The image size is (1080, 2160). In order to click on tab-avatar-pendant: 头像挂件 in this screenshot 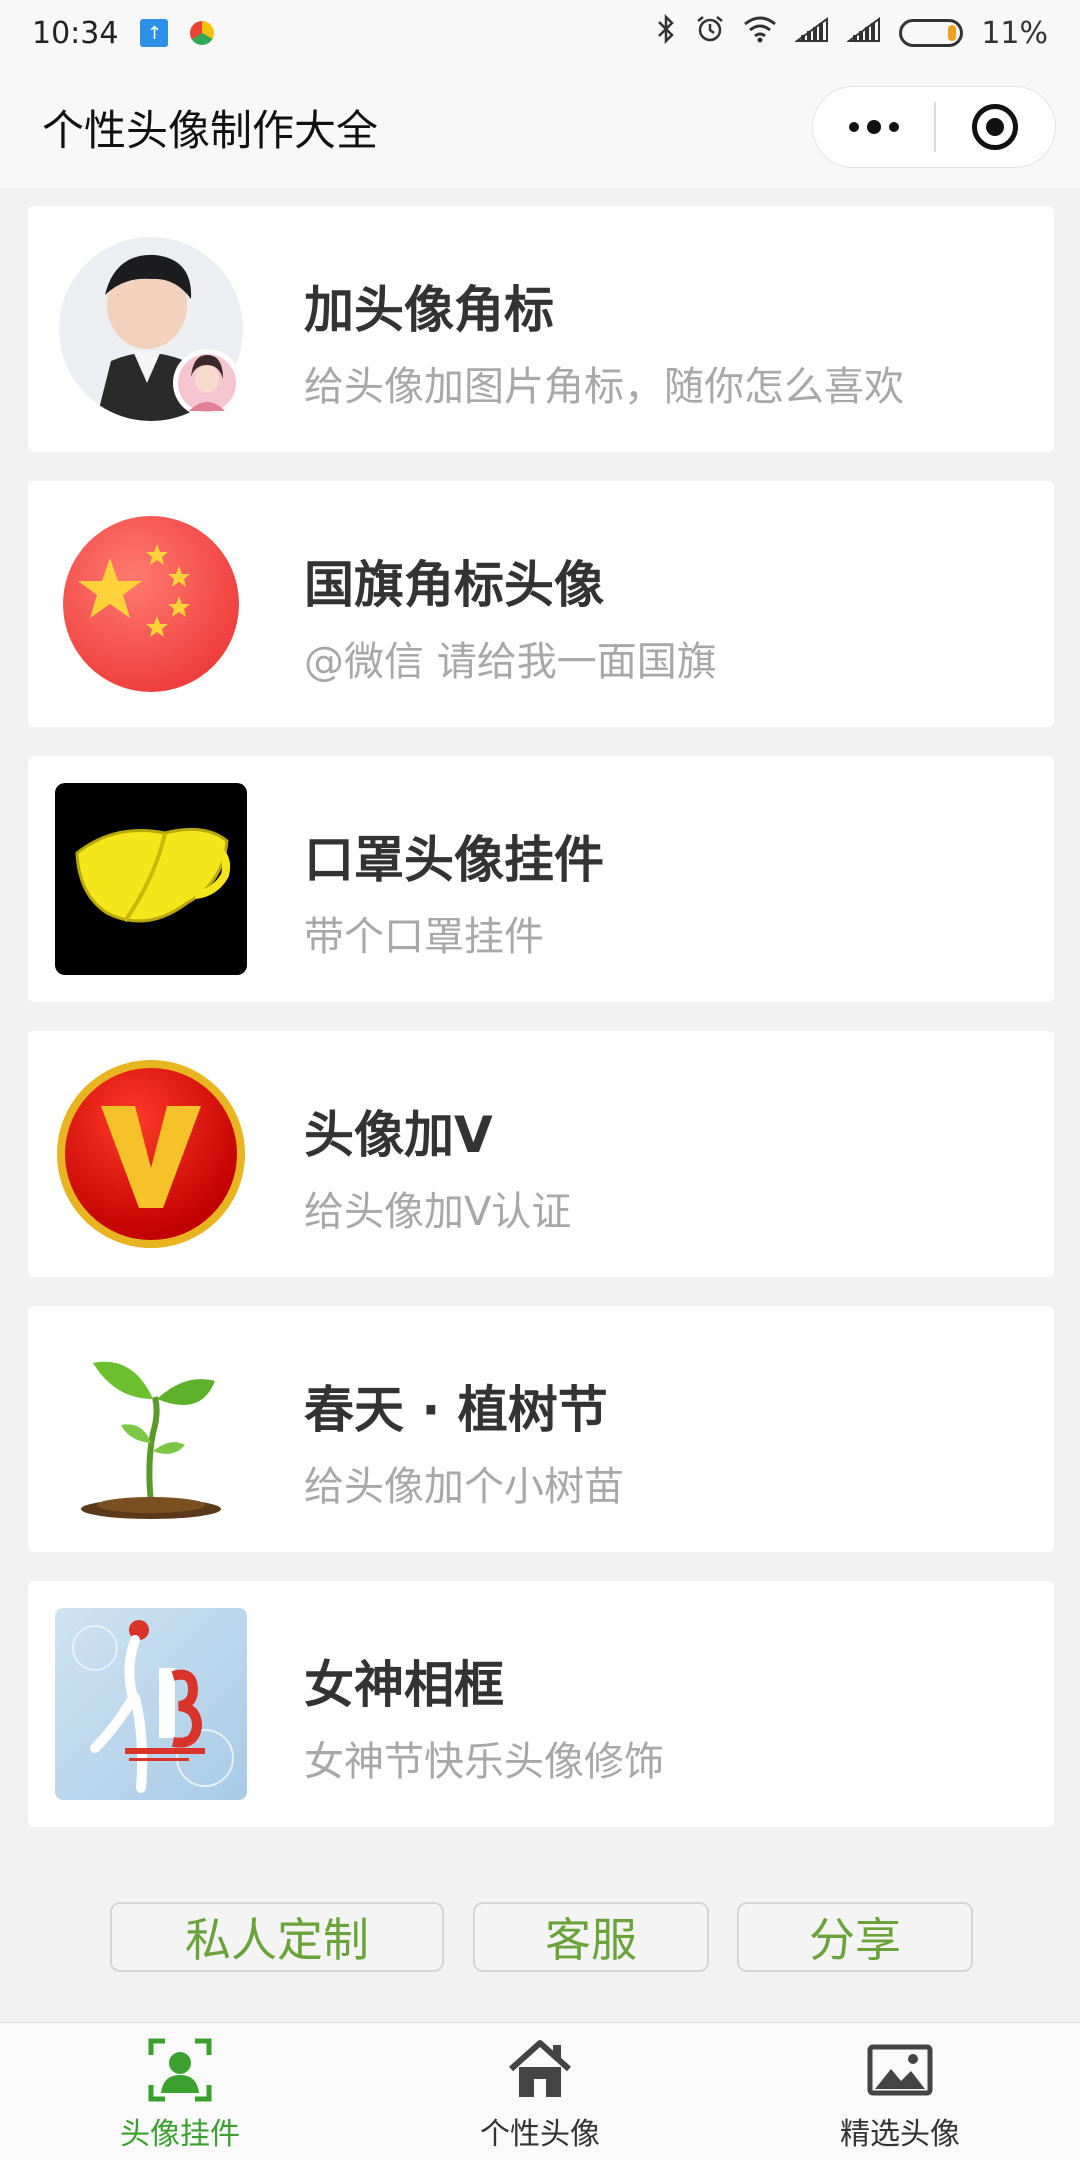, I will do `click(180, 2091)`.